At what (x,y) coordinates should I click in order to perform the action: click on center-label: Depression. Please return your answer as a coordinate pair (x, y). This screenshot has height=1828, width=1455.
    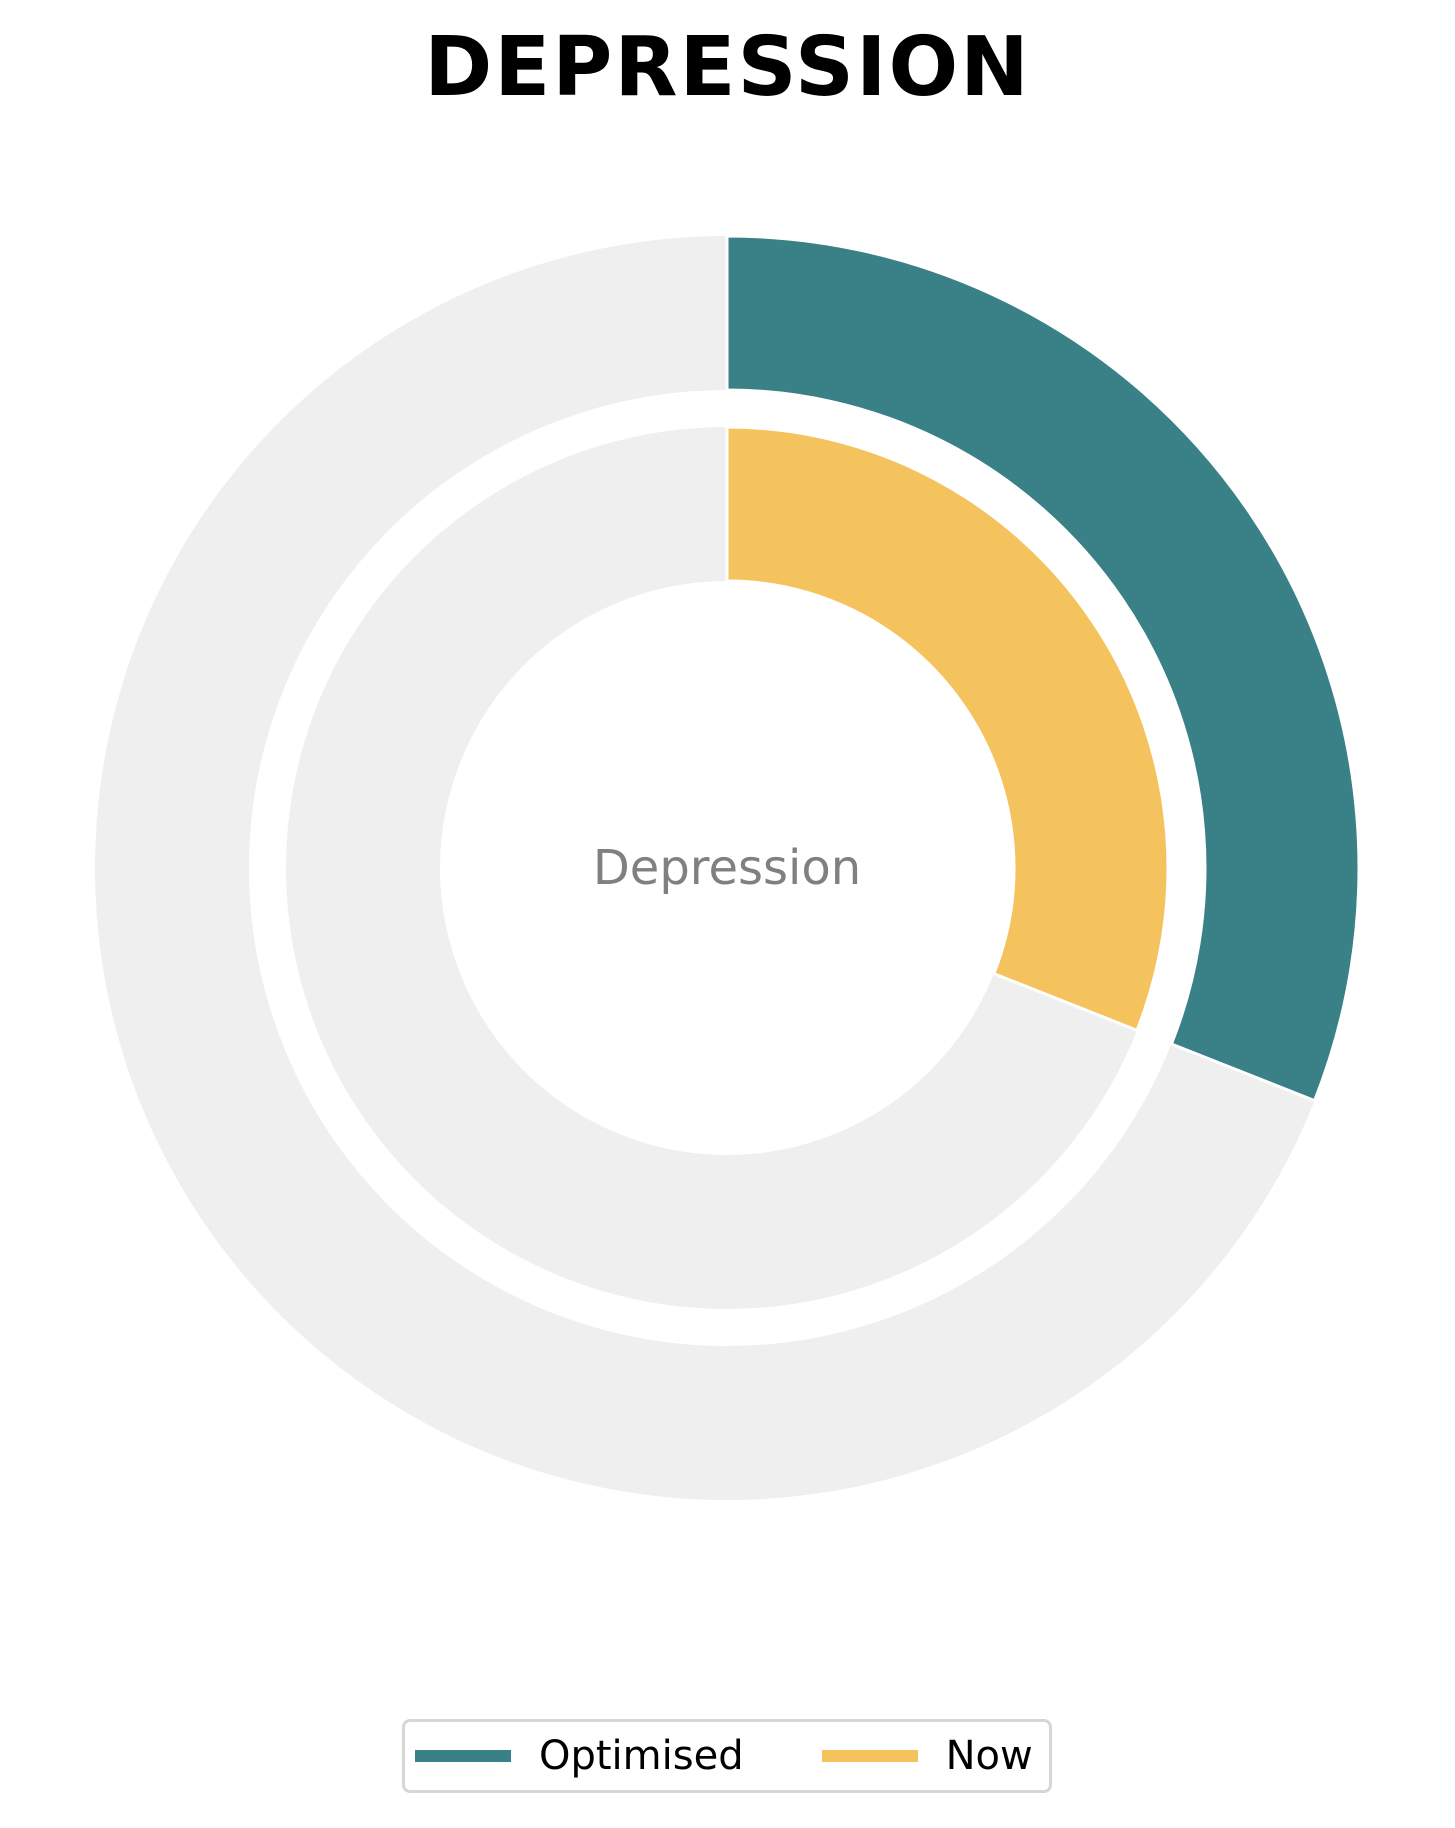
    Looking at the image, I should click on (727, 868).